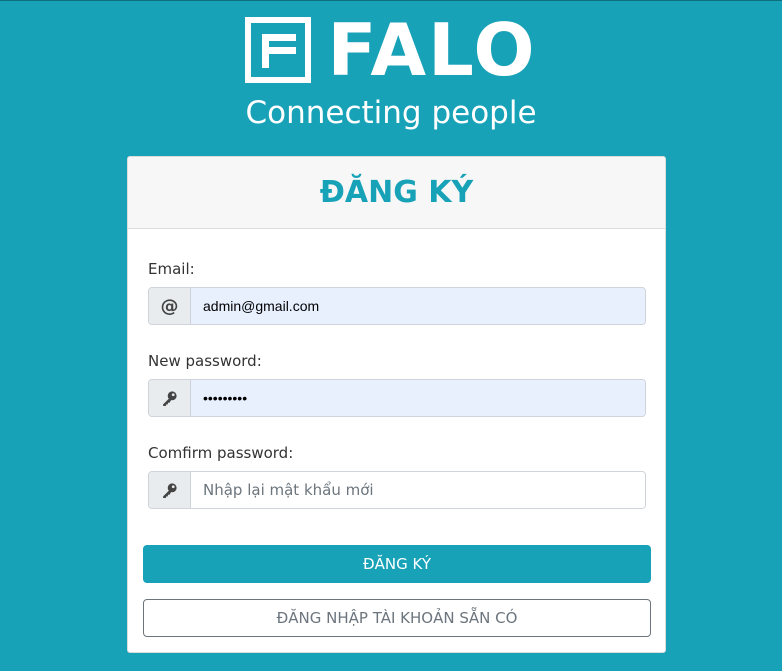 The image size is (782, 671). What do you see at coordinates (221, 453) in the screenshot?
I see `confirm-password-label: Comfirm password:` at bounding box center [221, 453].